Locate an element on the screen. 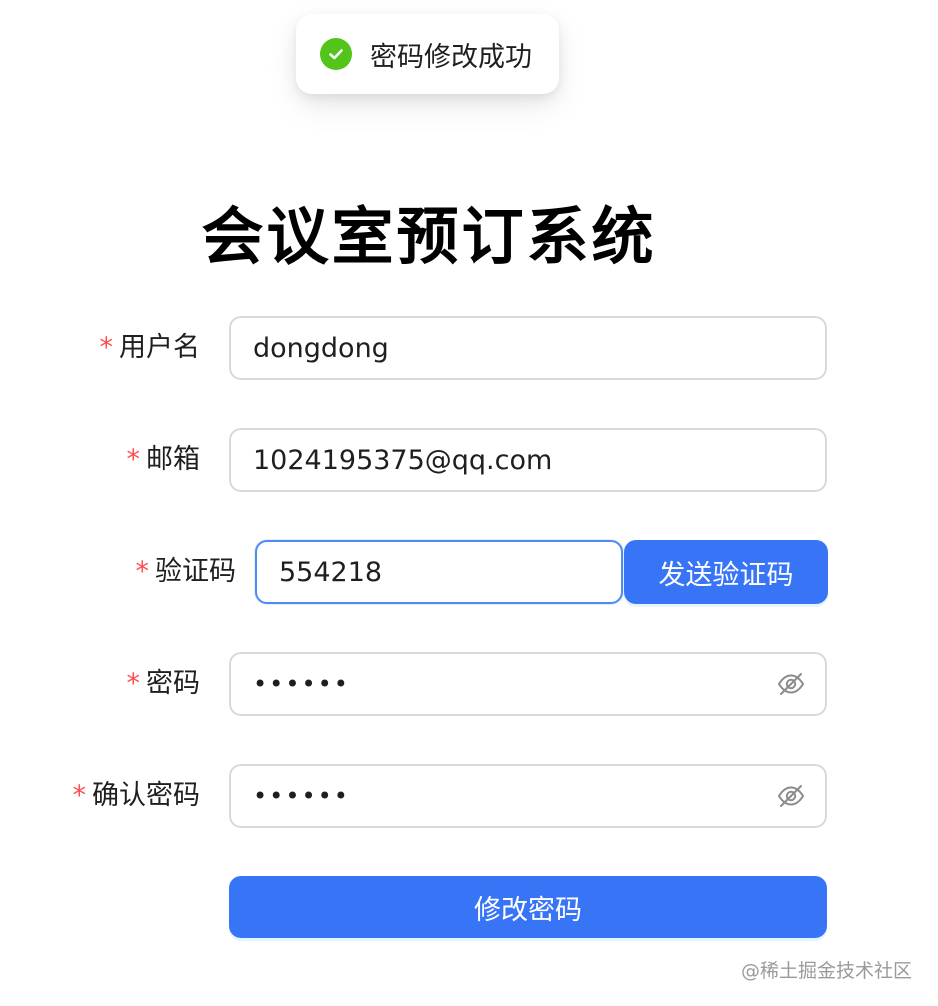 The width and height of the screenshot is (938, 1006). confirm-password-label: * 确认密码 is located at coordinates (137, 796).